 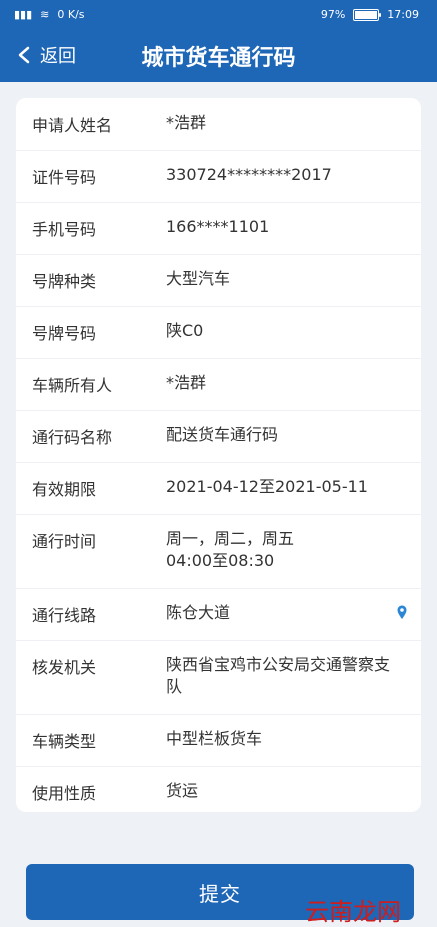 What do you see at coordinates (71, 14) in the screenshot?
I see `network-speed: 0 K/s` at bounding box center [71, 14].